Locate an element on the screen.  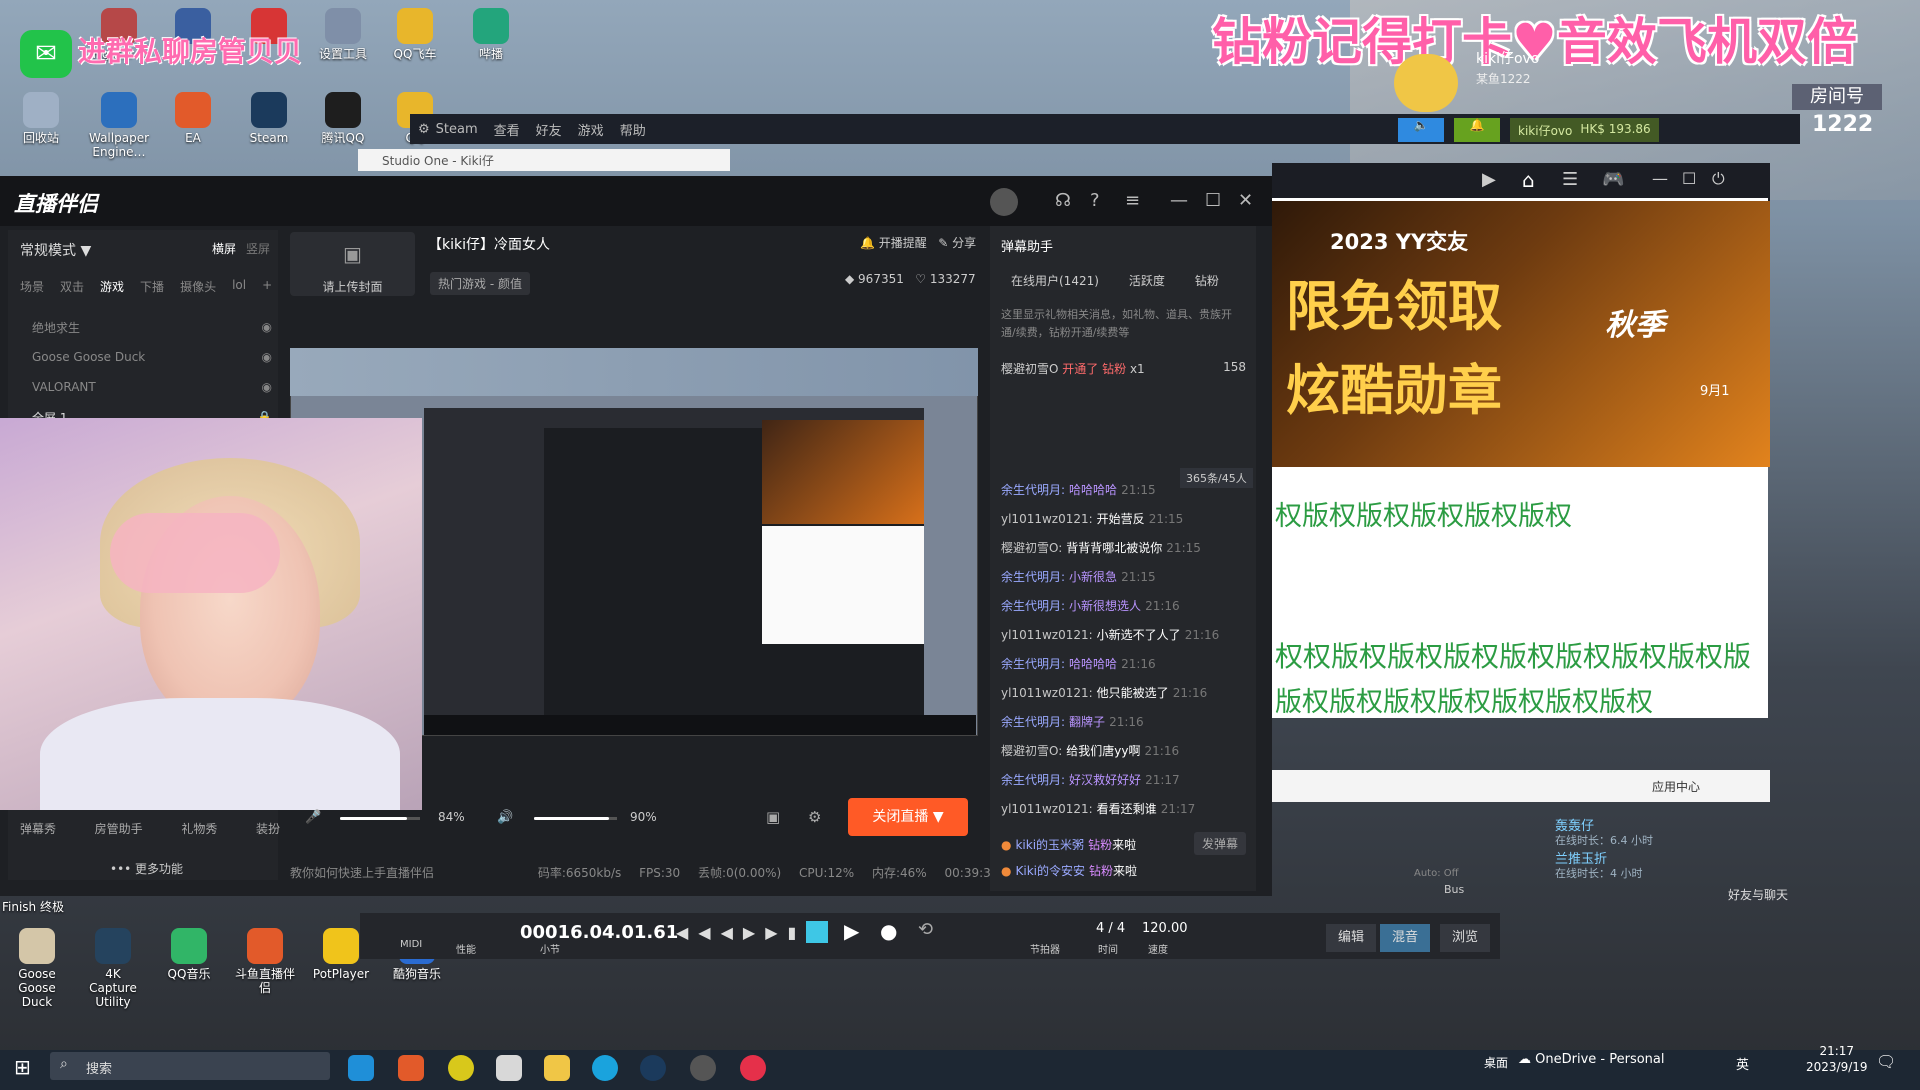
steam-menu-steam: Steam is located at coordinates (457, 129).